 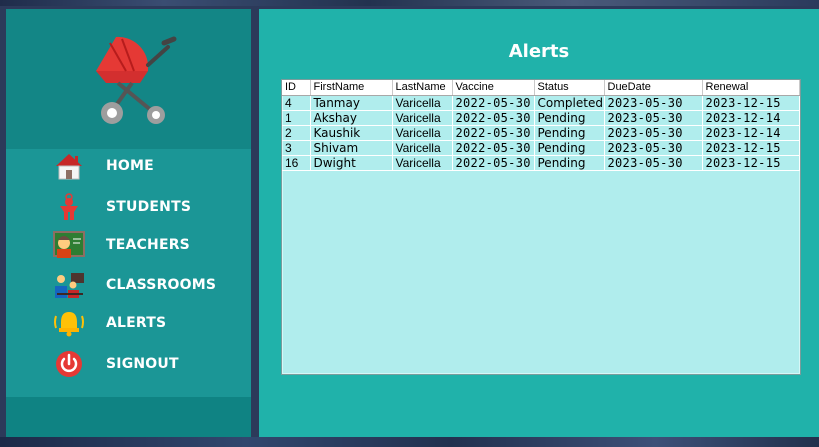 What do you see at coordinates (296, 133) in the screenshot?
I see `cell-id: 2` at bounding box center [296, 133].